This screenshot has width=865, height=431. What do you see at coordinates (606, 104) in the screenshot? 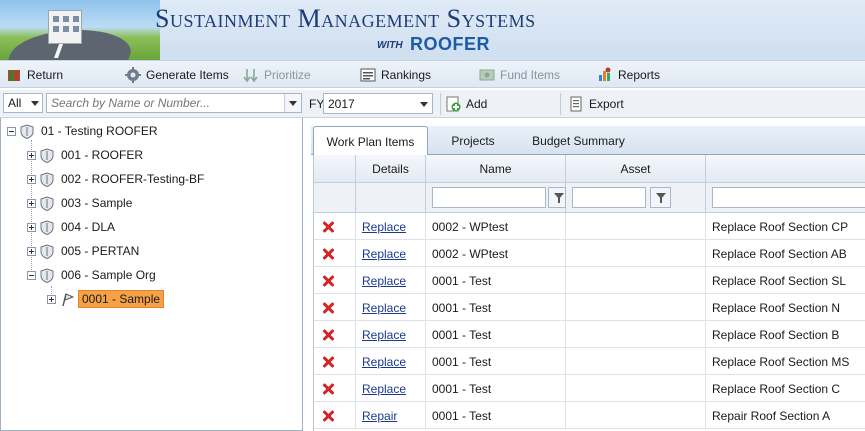
I see `export-label: Export` at bounding box center [606, 104].